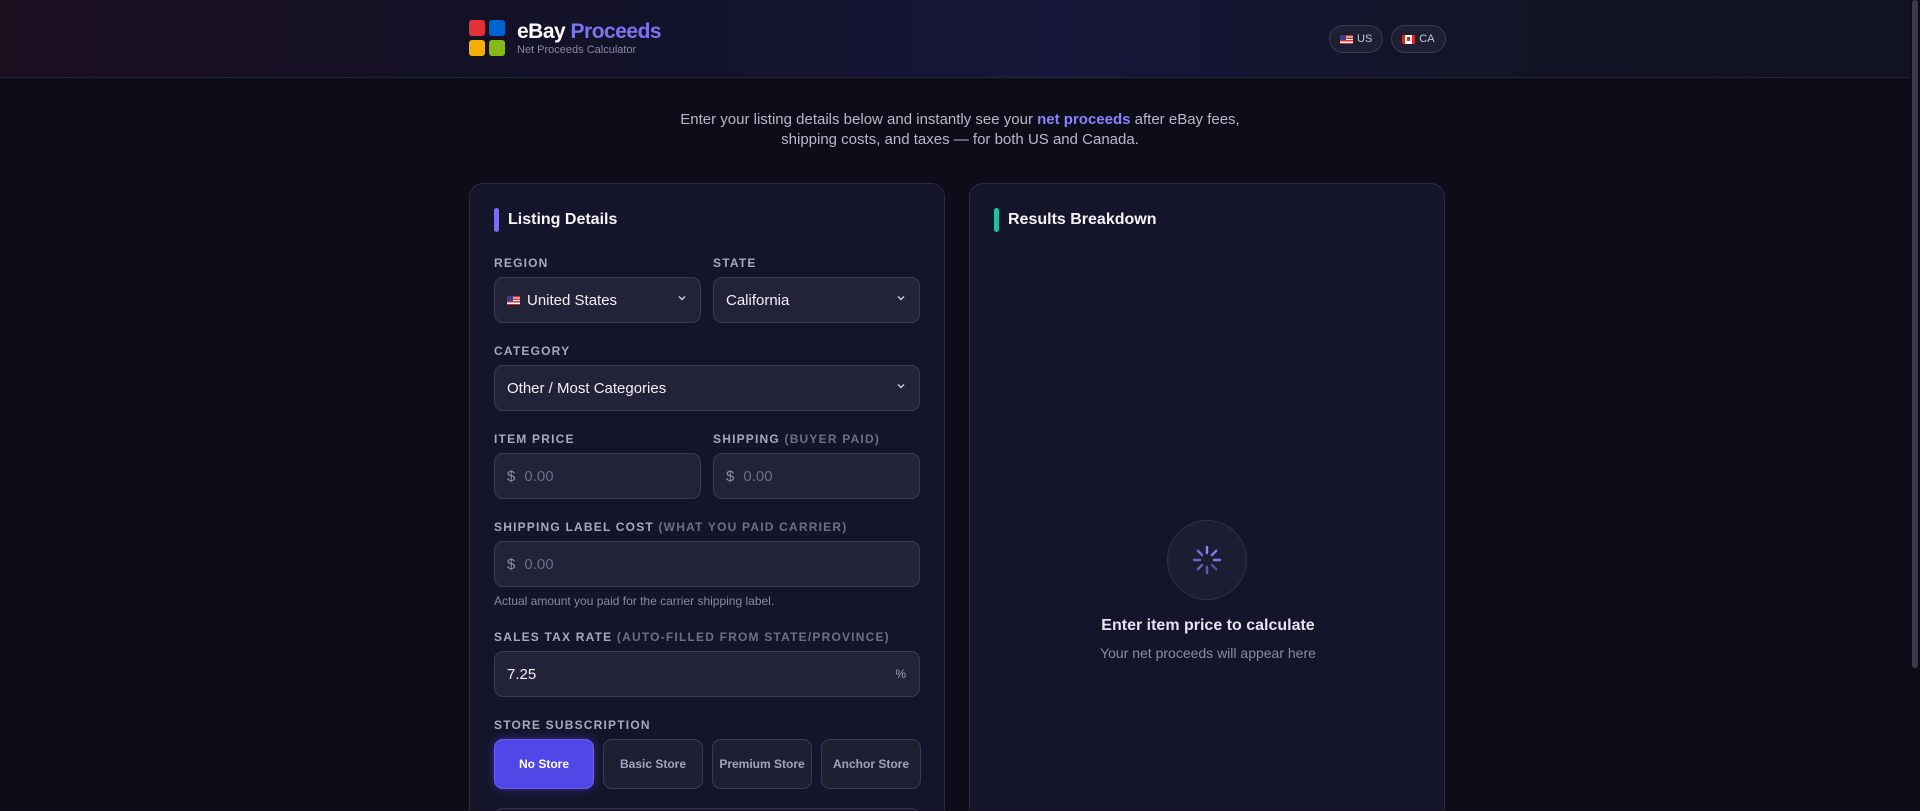  What do you see at coordinates (1356, 39) in the screenshot?
I see `region-pill-us: US` at bounding box center [1356, 39].